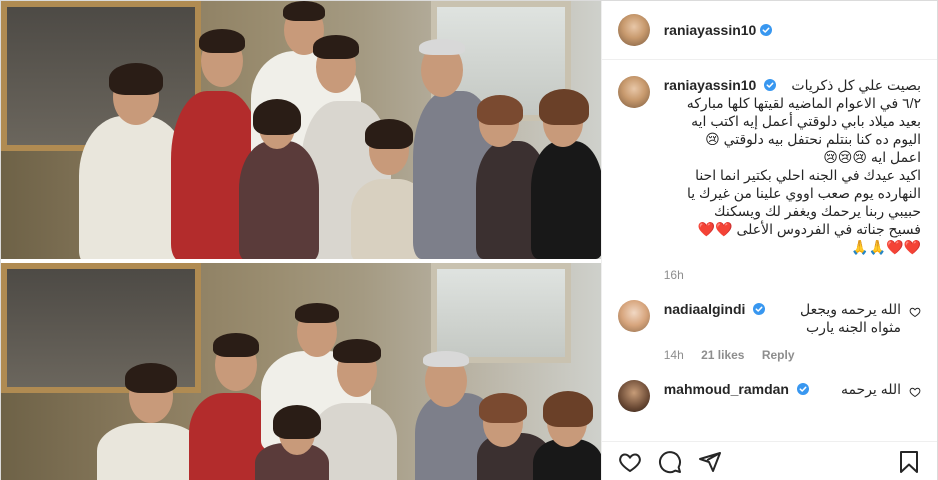  I want to click on caption-line: اكيد عيدك في الجنه احلي بكتير انما احنا, so click(808, 175).